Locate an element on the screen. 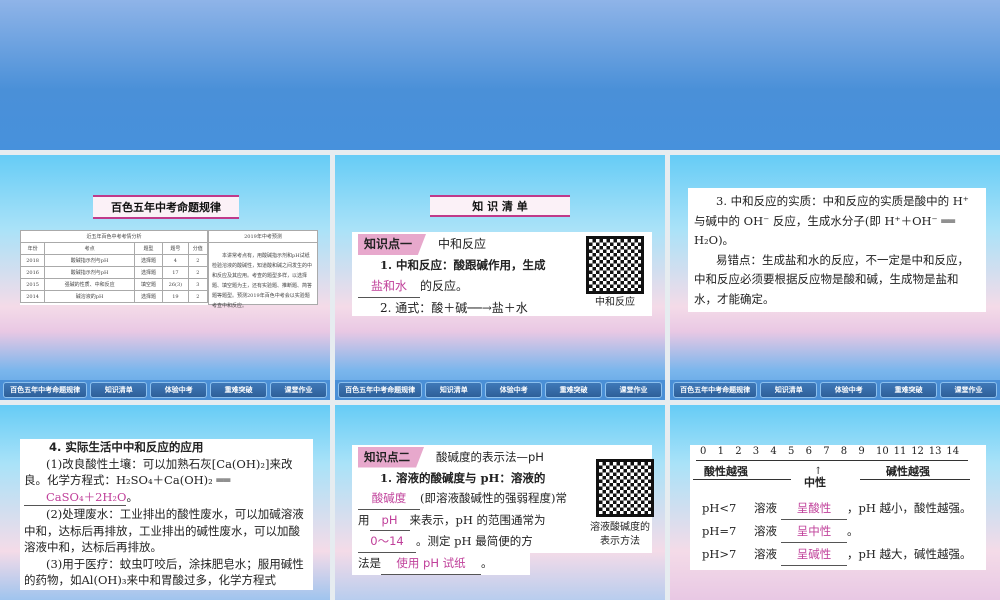  text: 1. 中和反应：酸跟碱作用，生成 is located at coordinates (463, 265).